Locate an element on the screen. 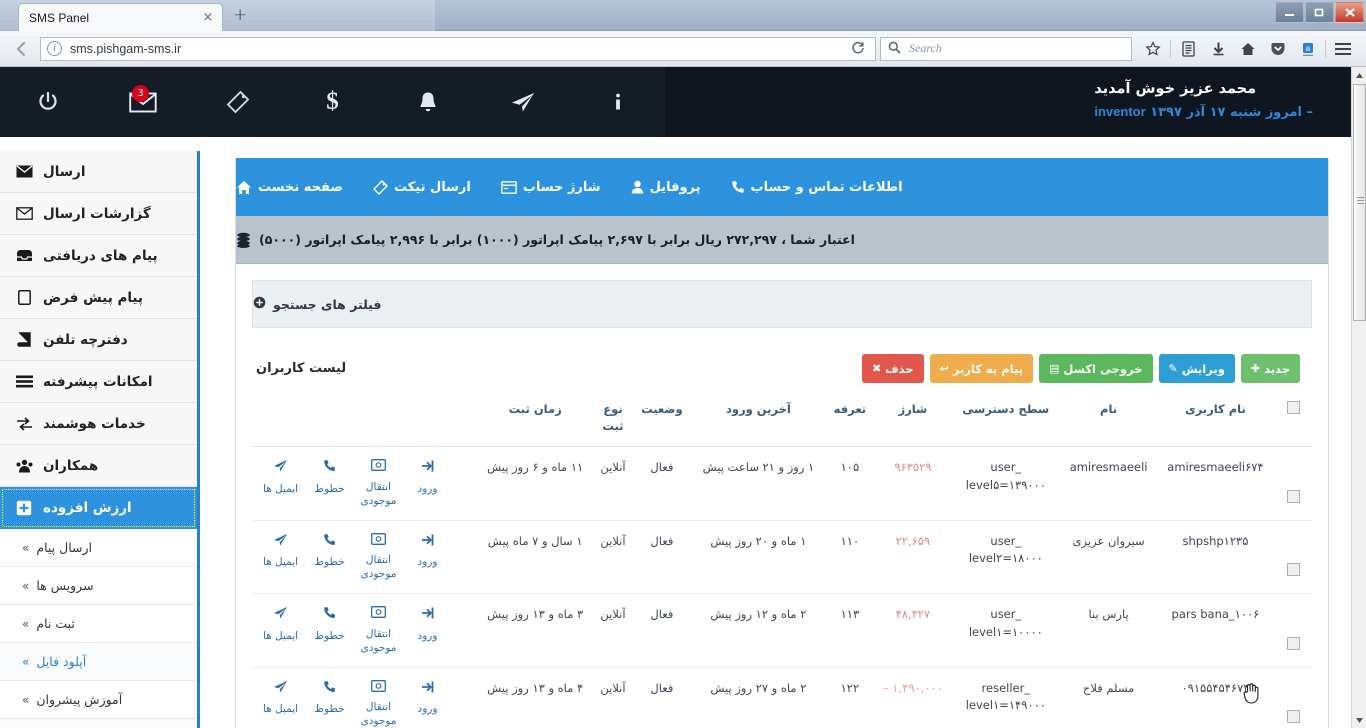  row-actions: ایمیل ها خطوط انتقال موجودی ورود is located at coordinates (364, 557).